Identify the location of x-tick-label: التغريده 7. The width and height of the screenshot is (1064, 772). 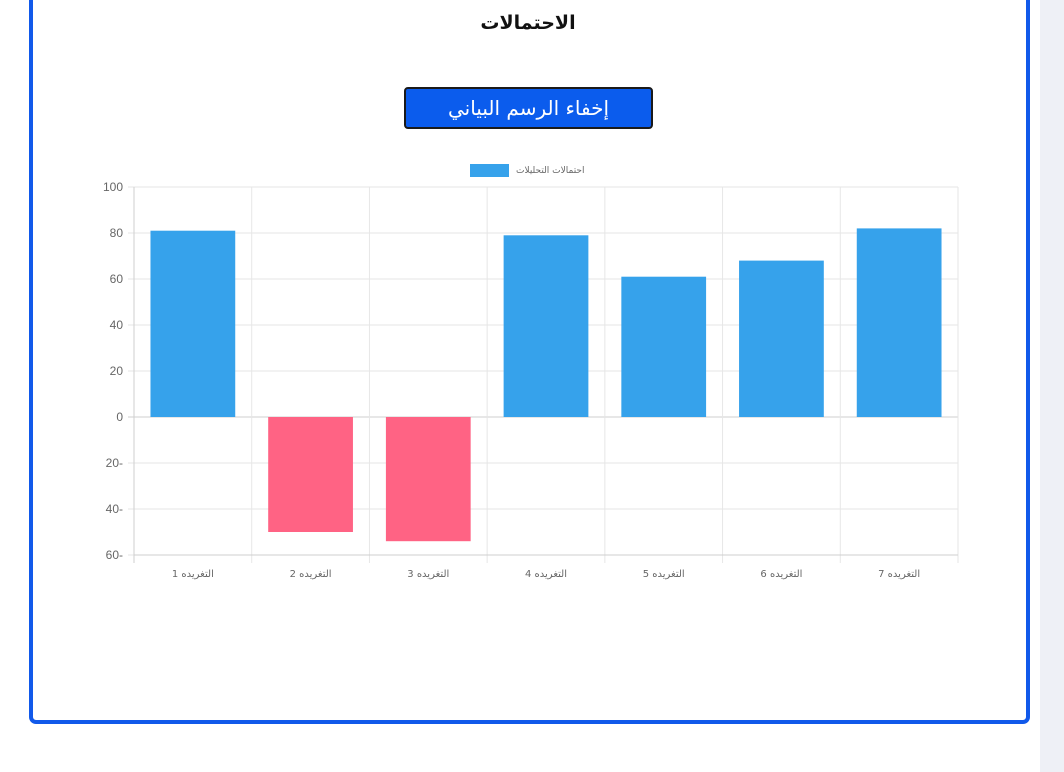
(899, 574).